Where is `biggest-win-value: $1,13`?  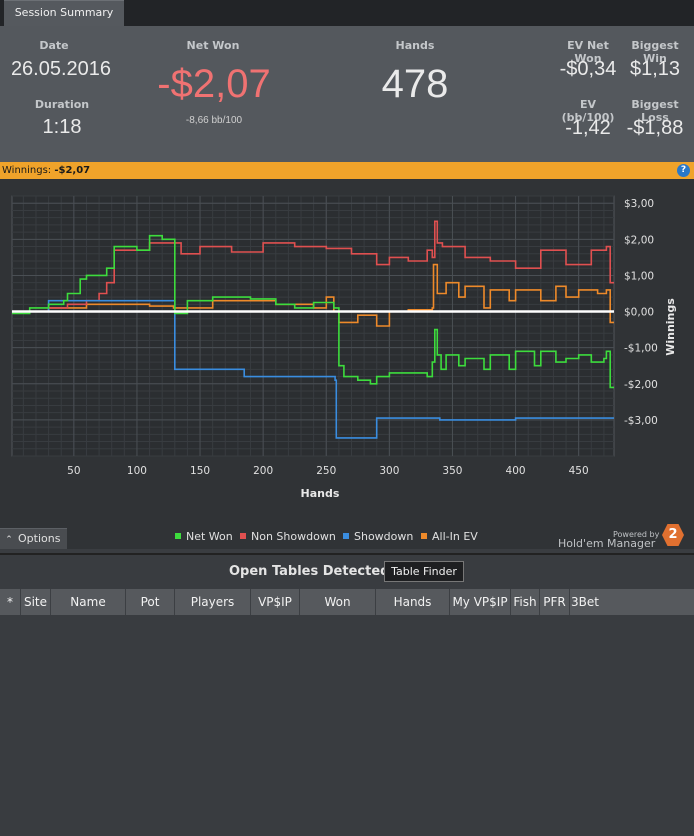 biggest-win-value: $1,13 is located at coordinates (655, 69).